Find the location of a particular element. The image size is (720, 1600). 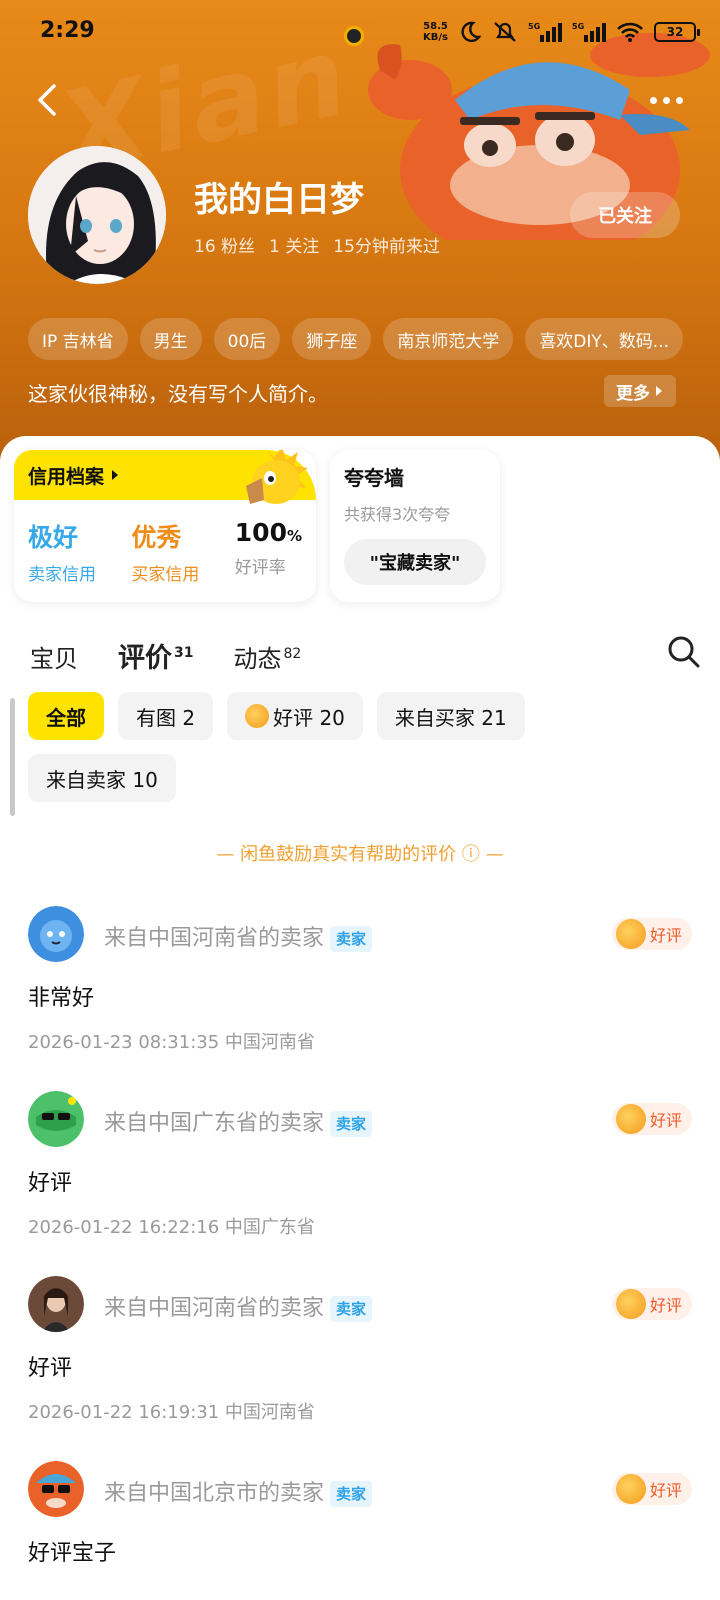

fans-count: 16 粉丝 is located at coordinates (224, 244).